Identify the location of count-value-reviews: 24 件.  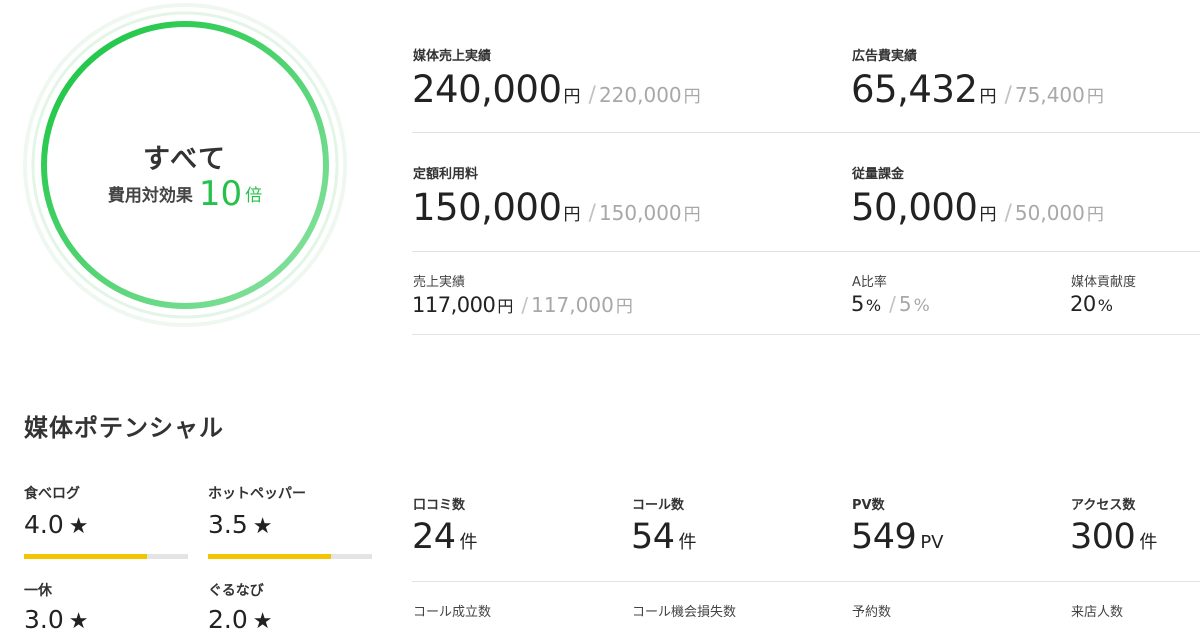
(445, 537).